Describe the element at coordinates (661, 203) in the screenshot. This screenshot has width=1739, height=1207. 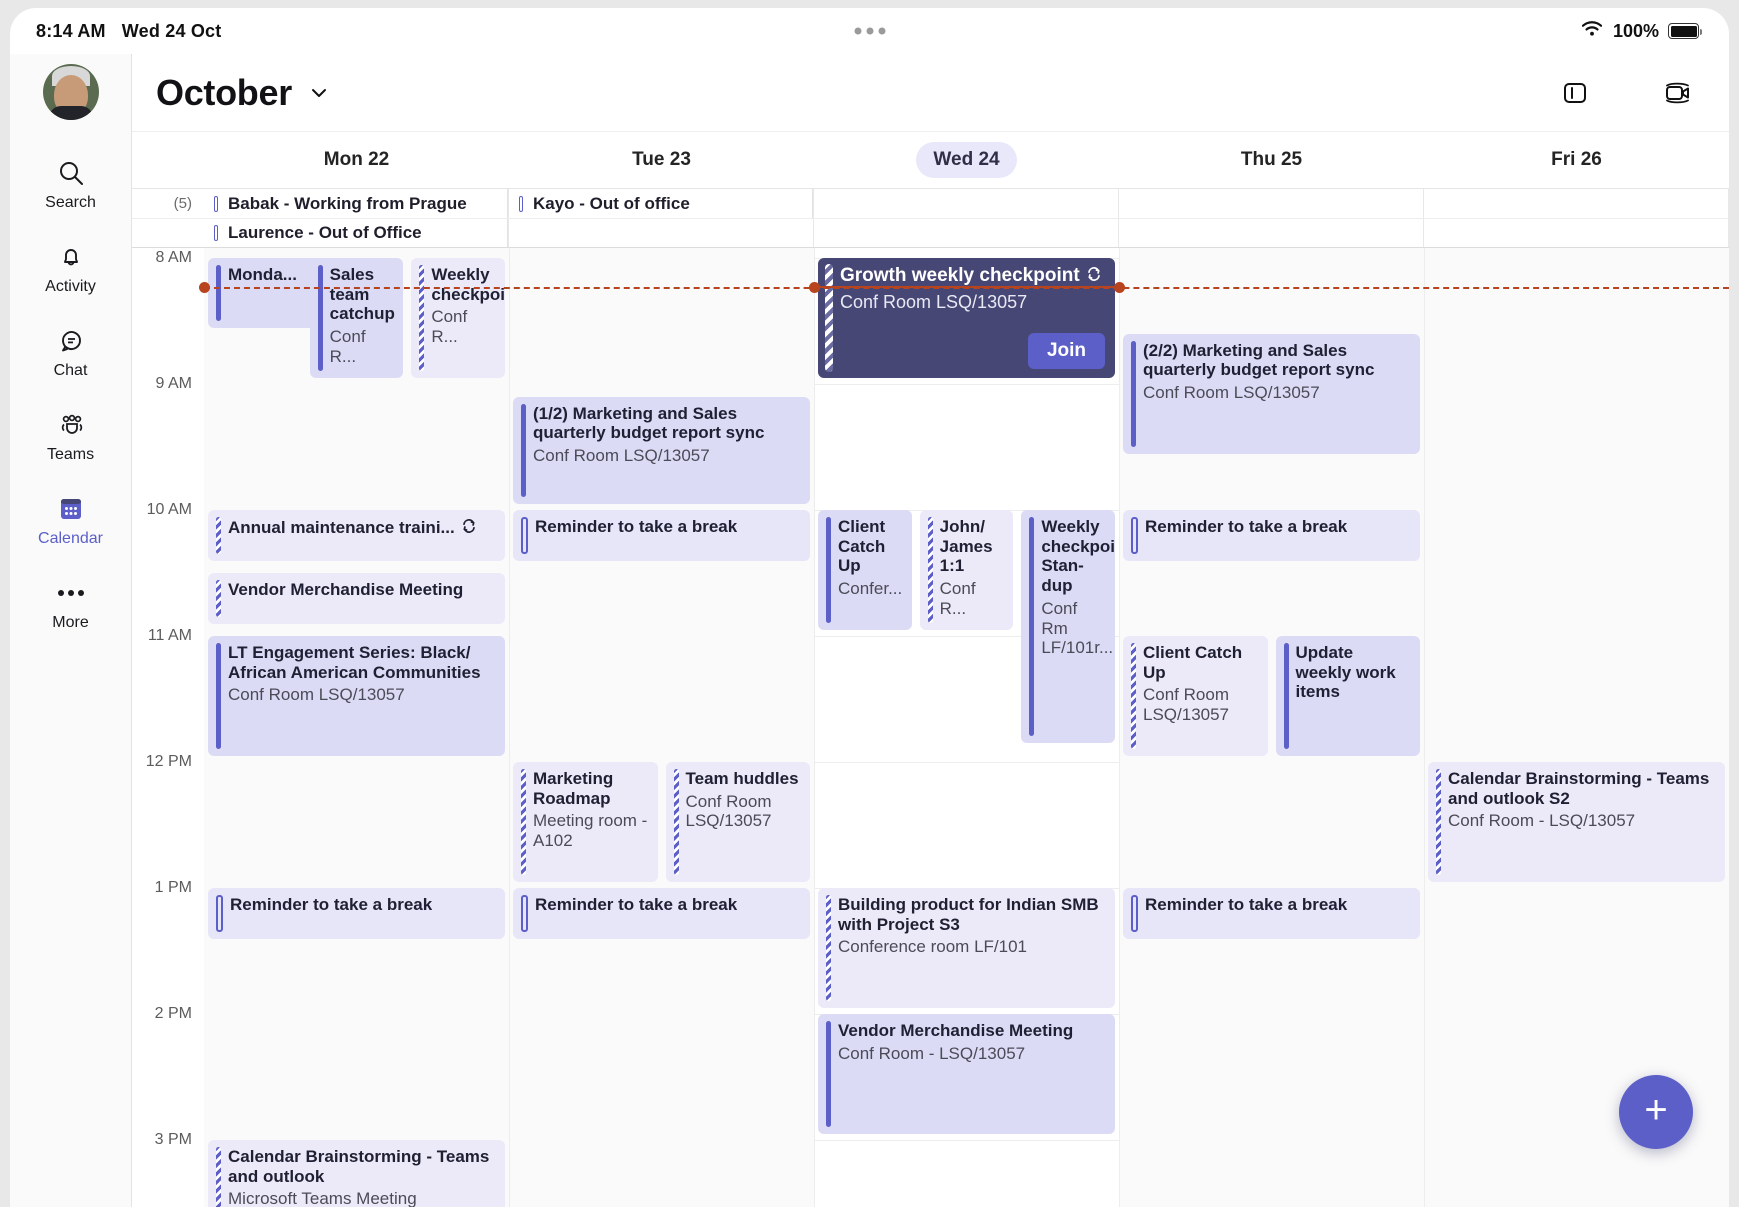
I see `all-day-event: Kayo - Out of office` at that location.